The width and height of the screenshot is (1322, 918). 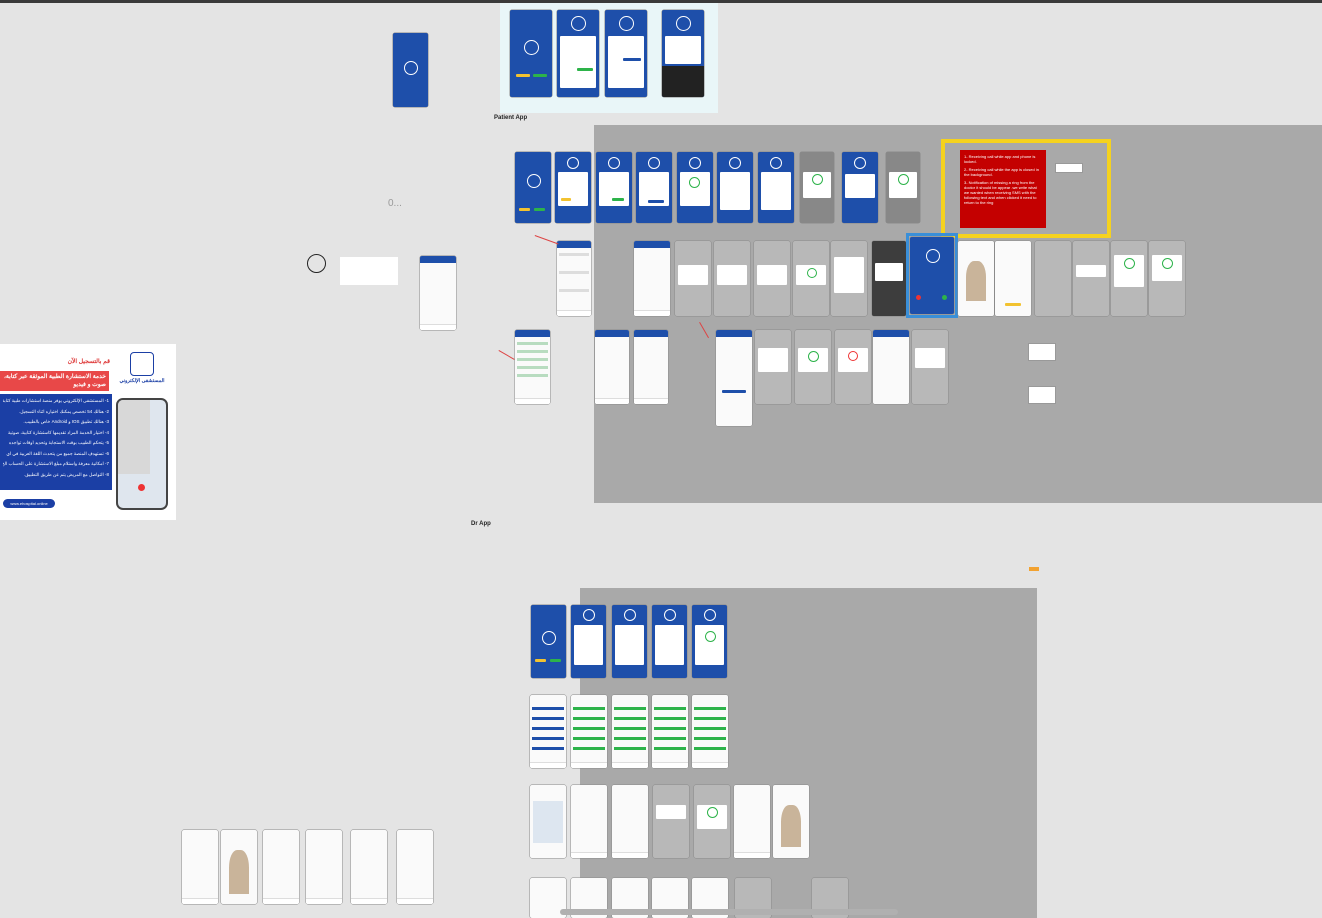 I want to click on payment-screen, so click(x=734, y=378).